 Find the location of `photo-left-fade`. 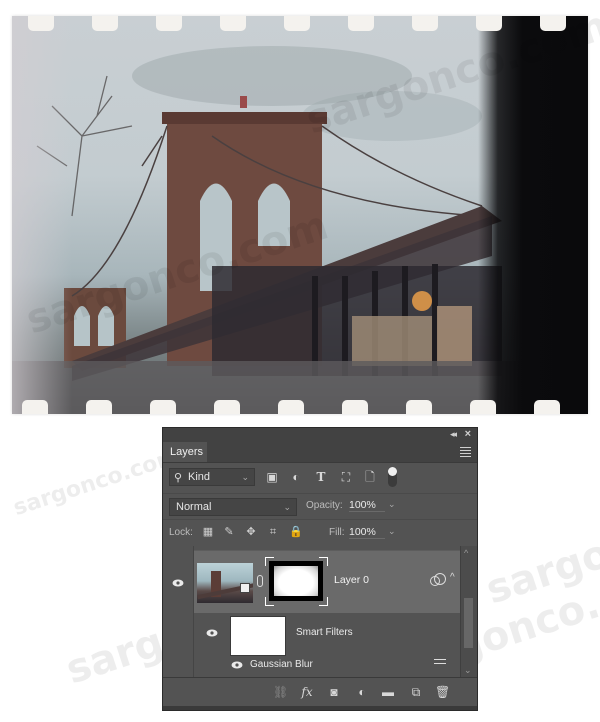

photo-left-fade is located at coordinates (42, 215).